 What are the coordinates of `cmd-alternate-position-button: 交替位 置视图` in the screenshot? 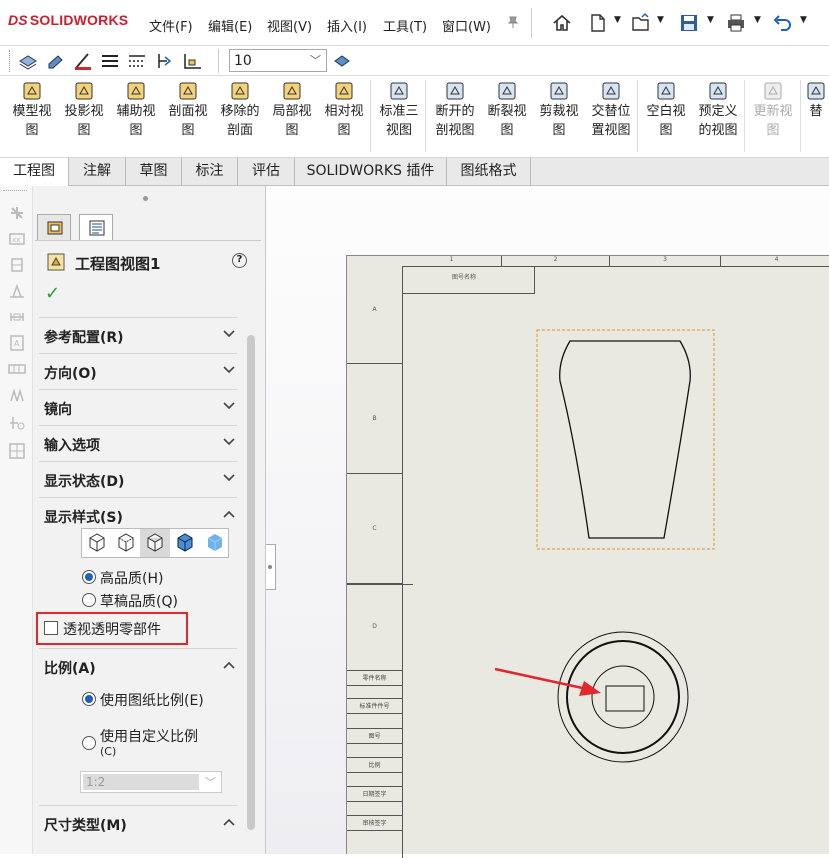 It's located at (611, 116).